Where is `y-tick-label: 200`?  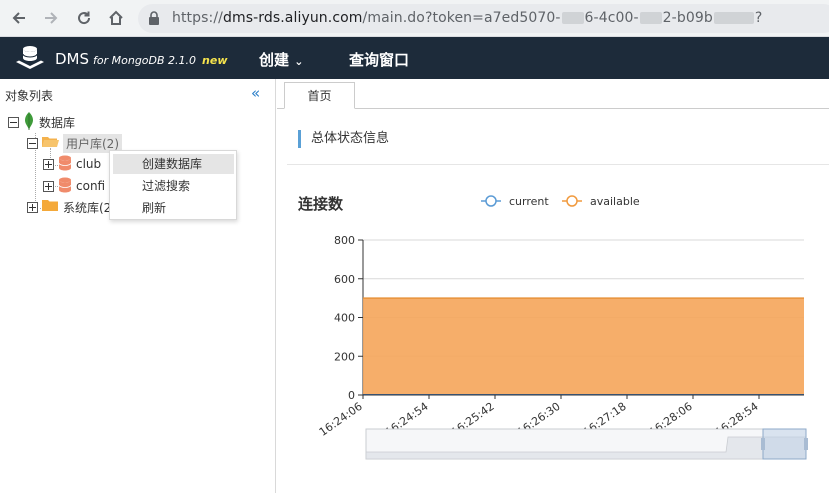 y-tick-label: 200 is located at coordinates (344, 356).